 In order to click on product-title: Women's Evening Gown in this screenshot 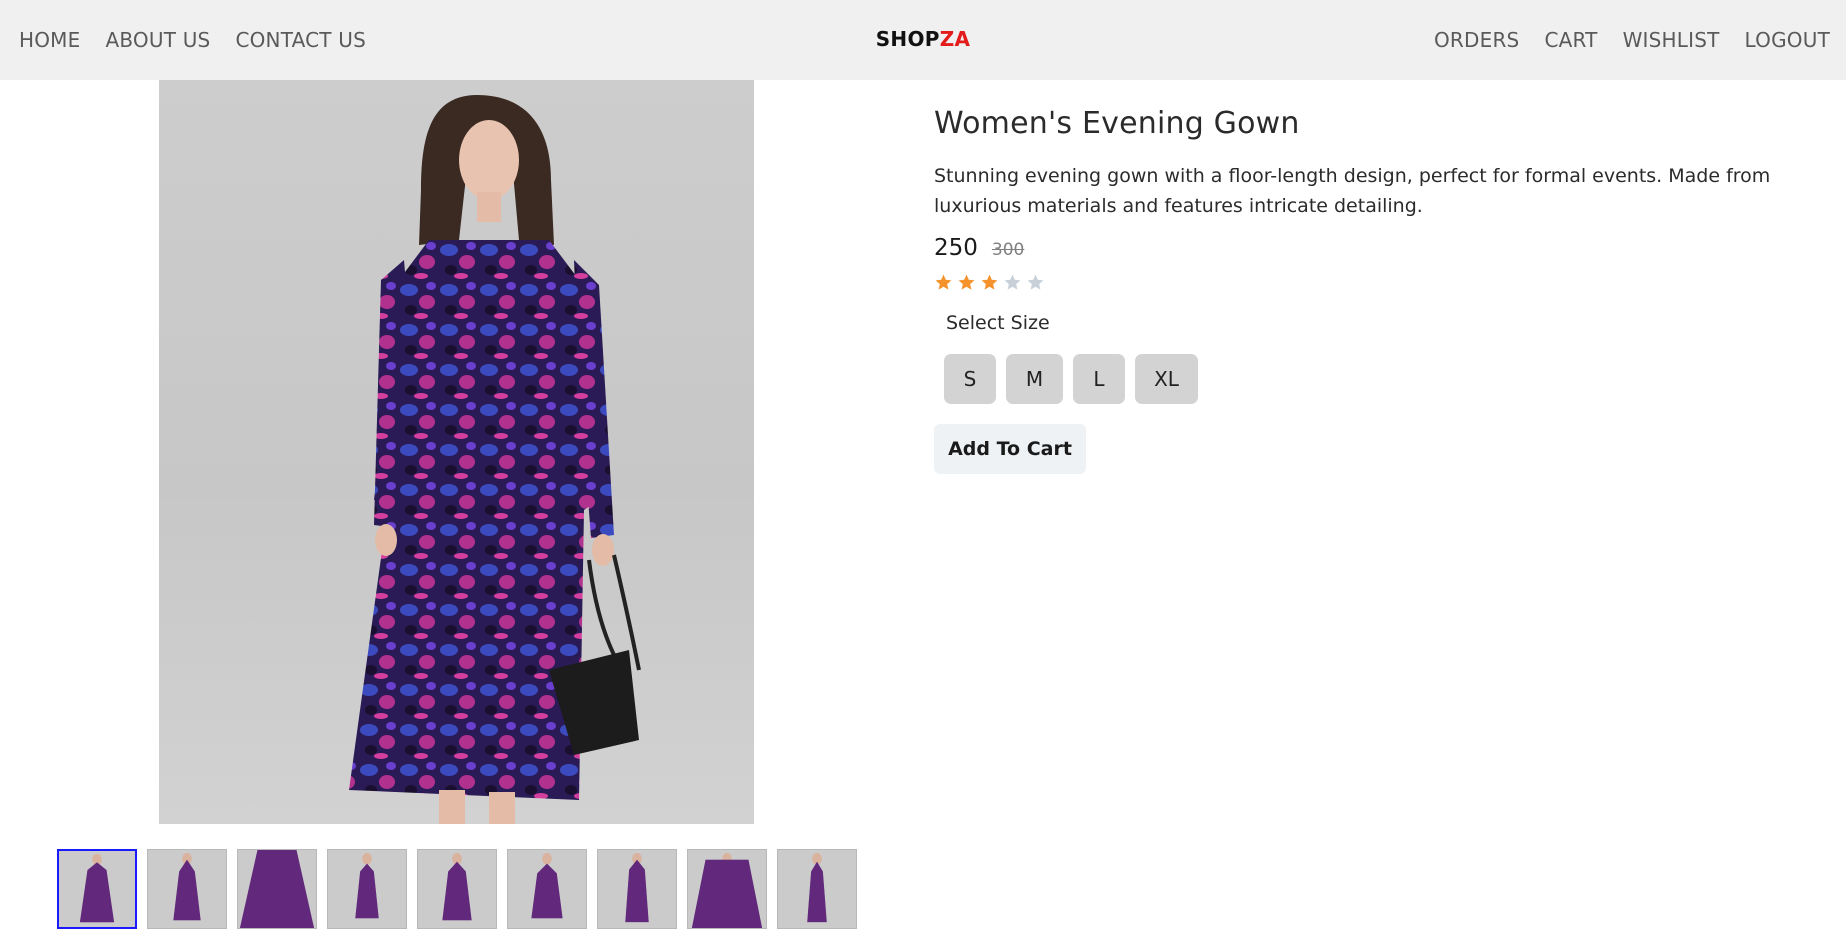, I will do `click(1117, 123)`.